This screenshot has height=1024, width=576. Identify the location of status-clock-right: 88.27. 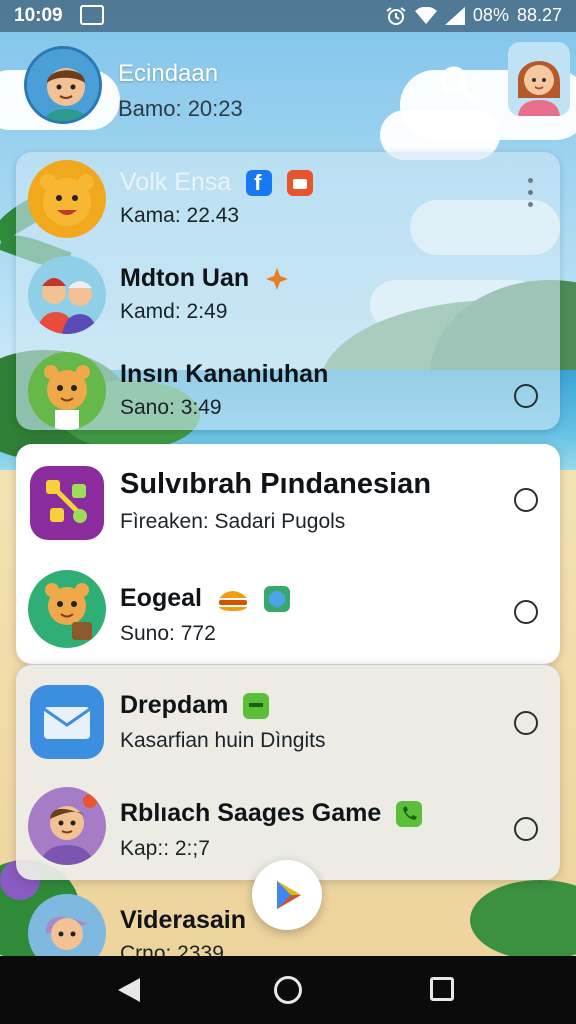
(539, 15).